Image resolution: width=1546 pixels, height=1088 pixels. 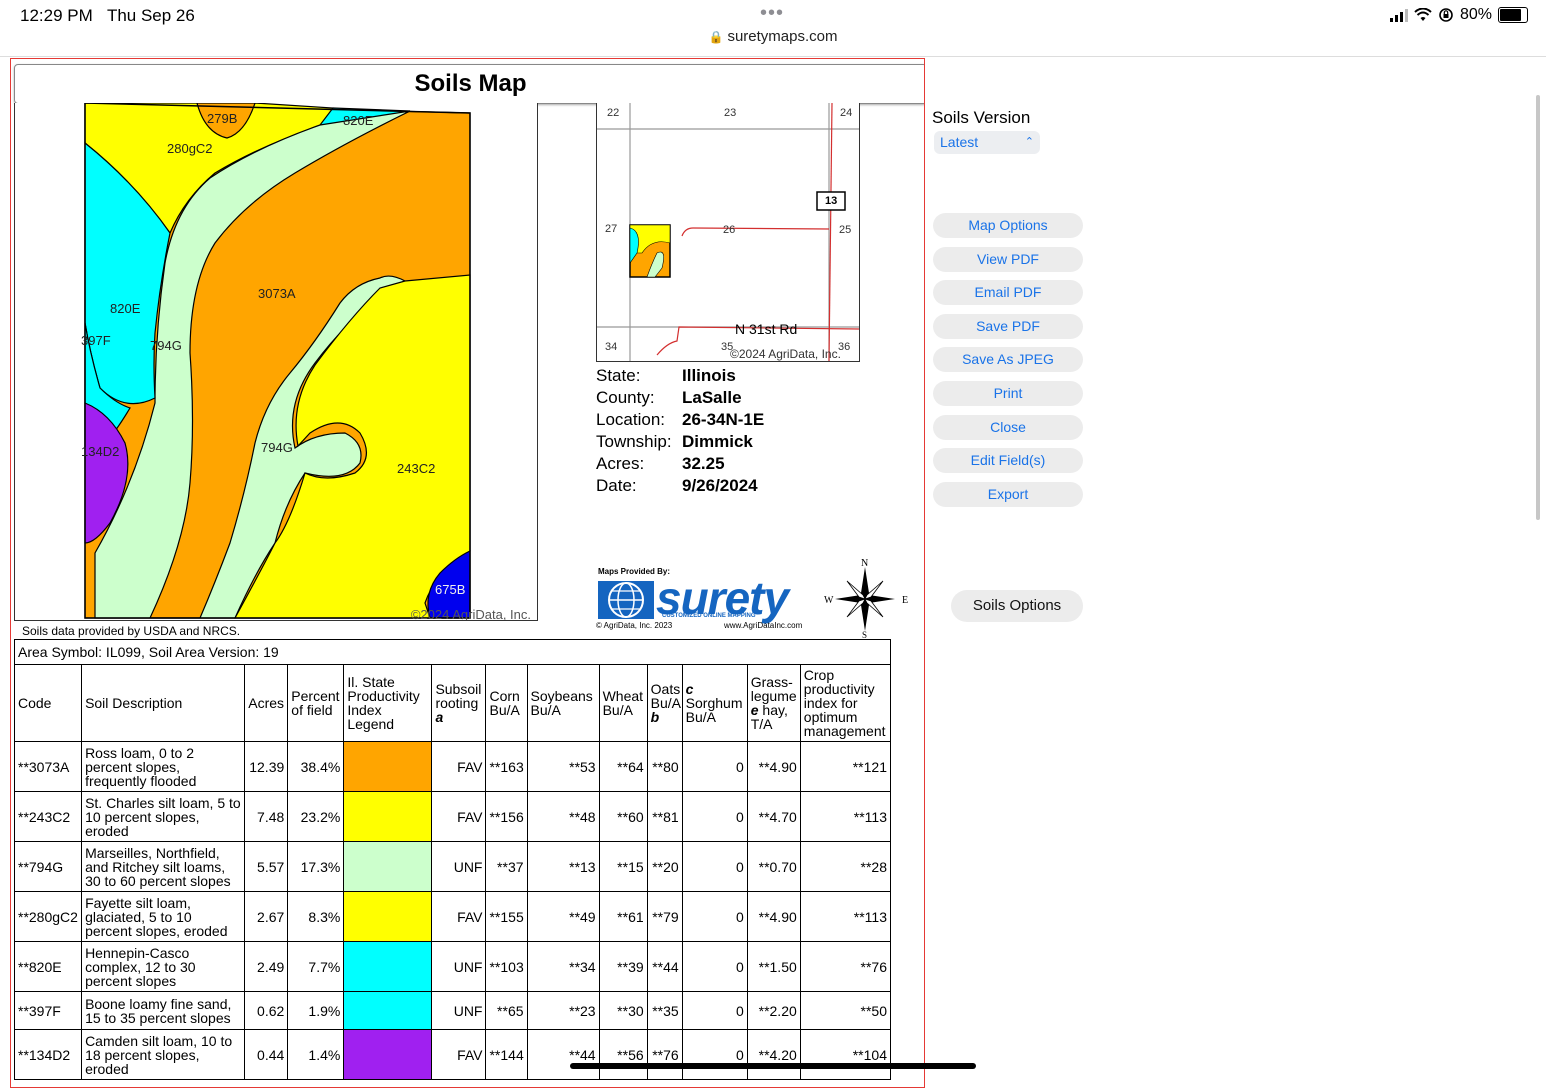 I want to click on acres: 7.48, so click(x=266, y=816).